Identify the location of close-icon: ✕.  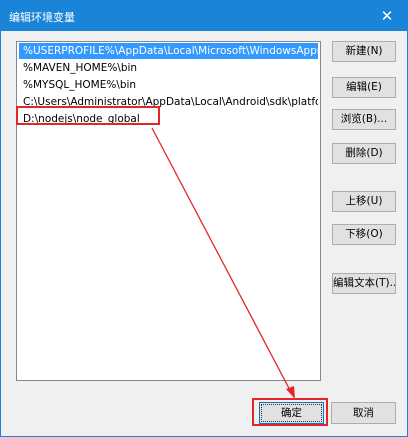
(387, 16).